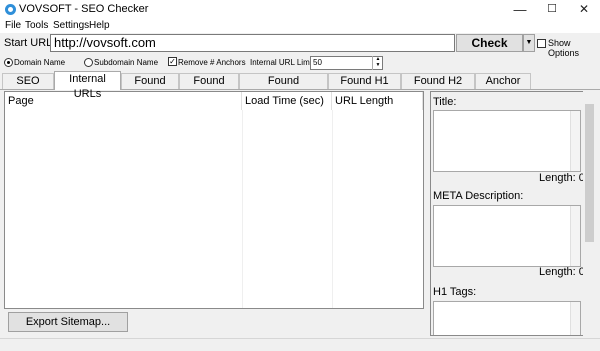  Describe the element at coordinates (575, 141) in the screenshot. I see `title-scrollbar` at that location.